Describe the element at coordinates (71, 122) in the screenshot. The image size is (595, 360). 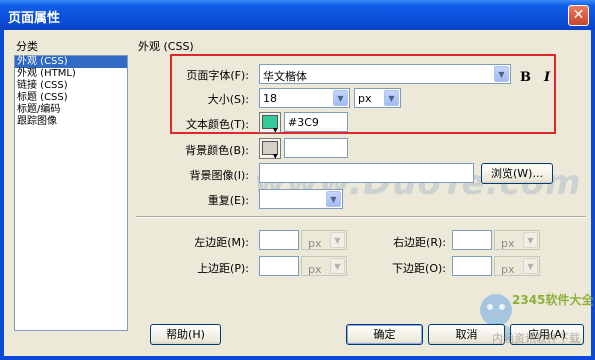
I see `category-item-tracing-image: 跟踪图像` at that location.